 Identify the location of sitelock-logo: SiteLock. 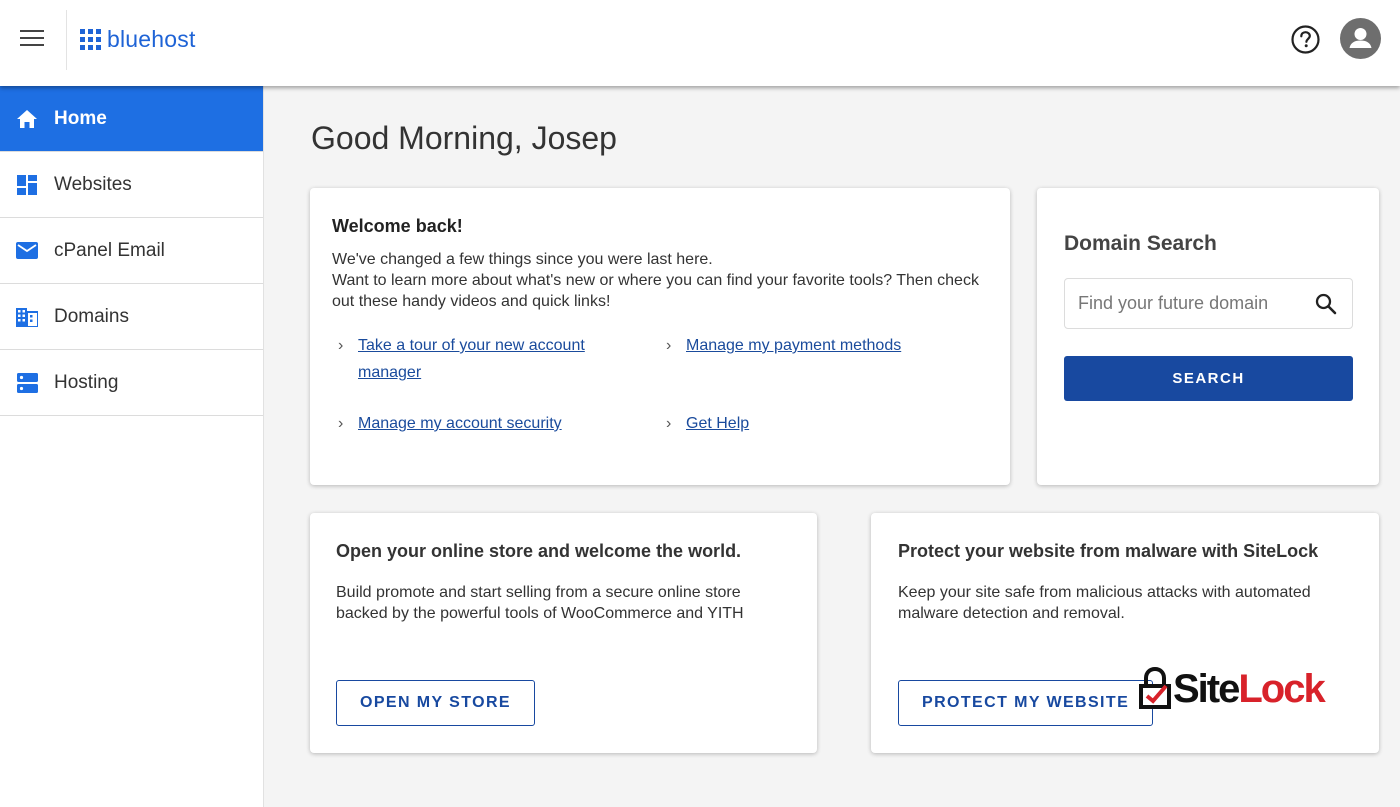
(1231, 689).